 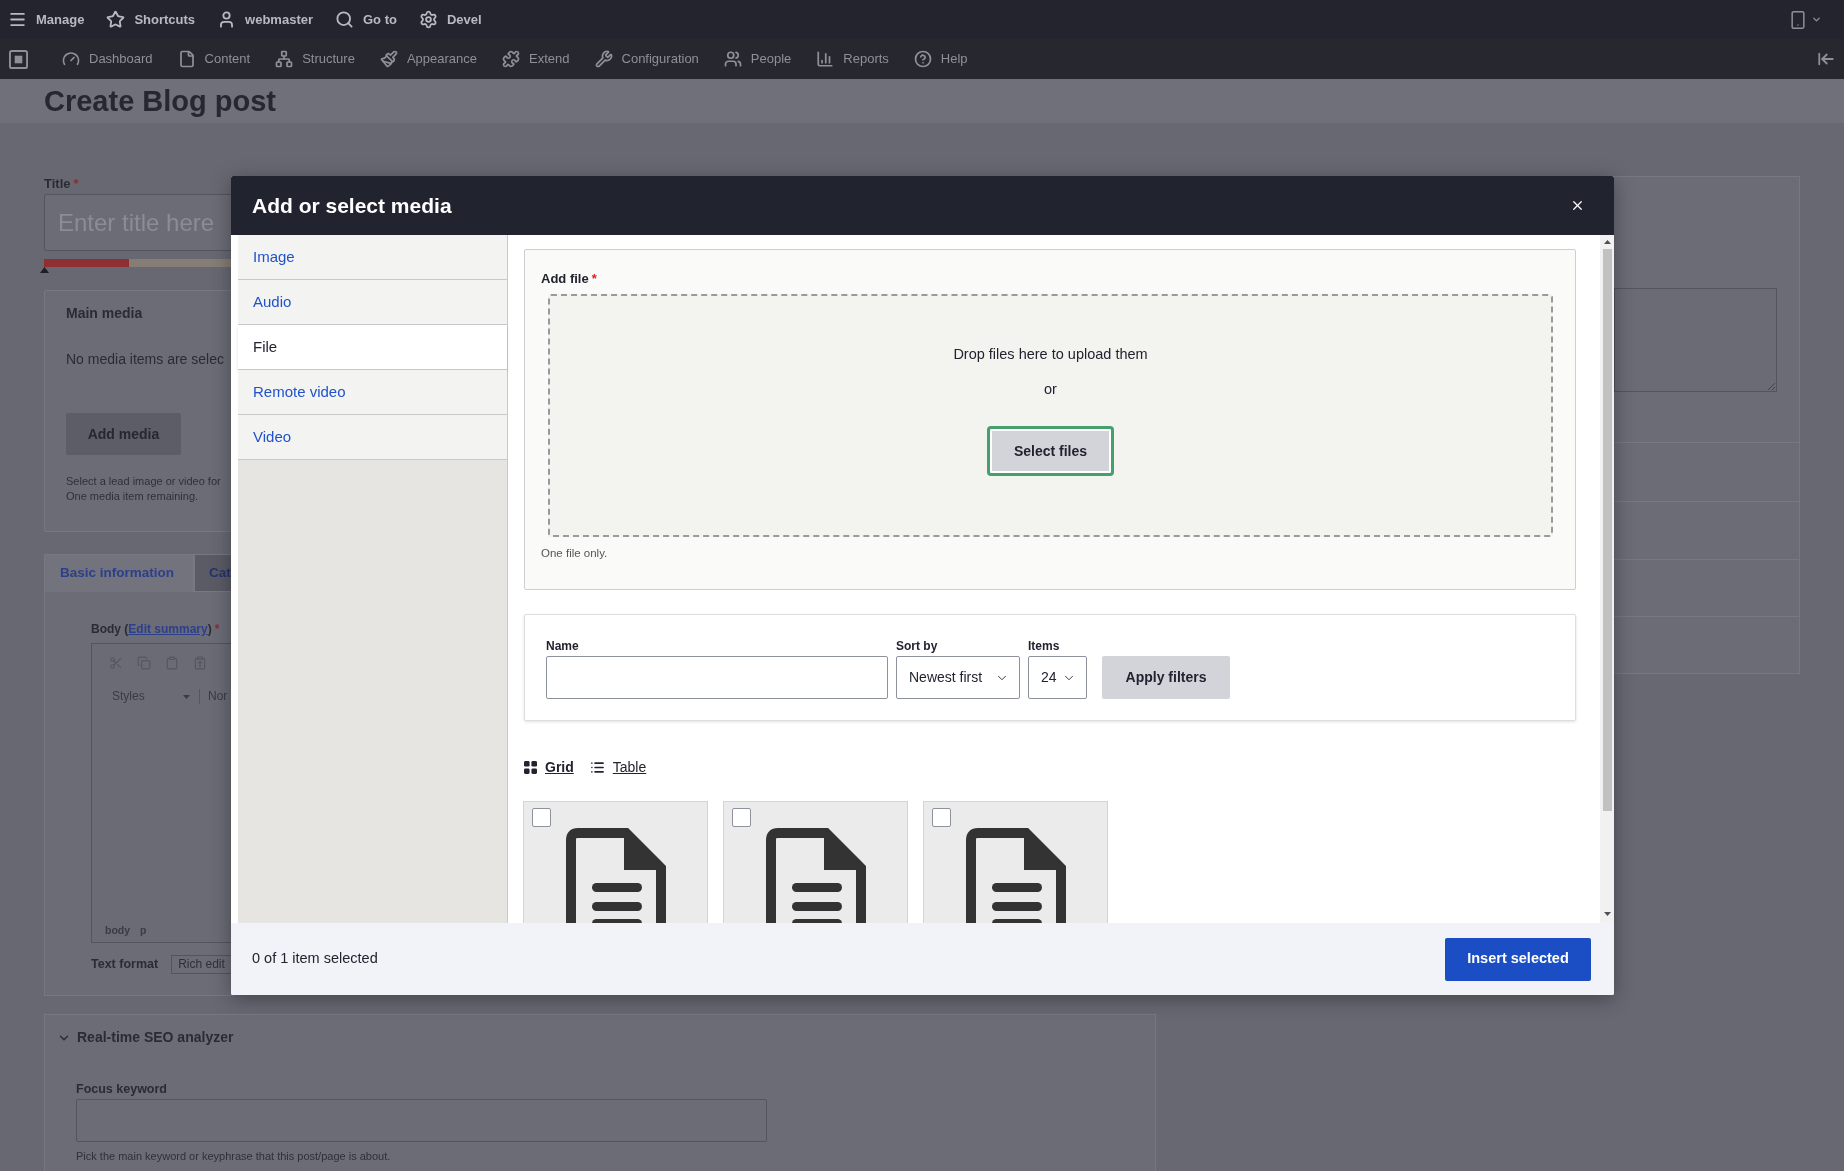 What do you see at coordinates (1607, 530) in the screenshot?
I see `scrollbar-thumb` at bounding box center [1607, 530].